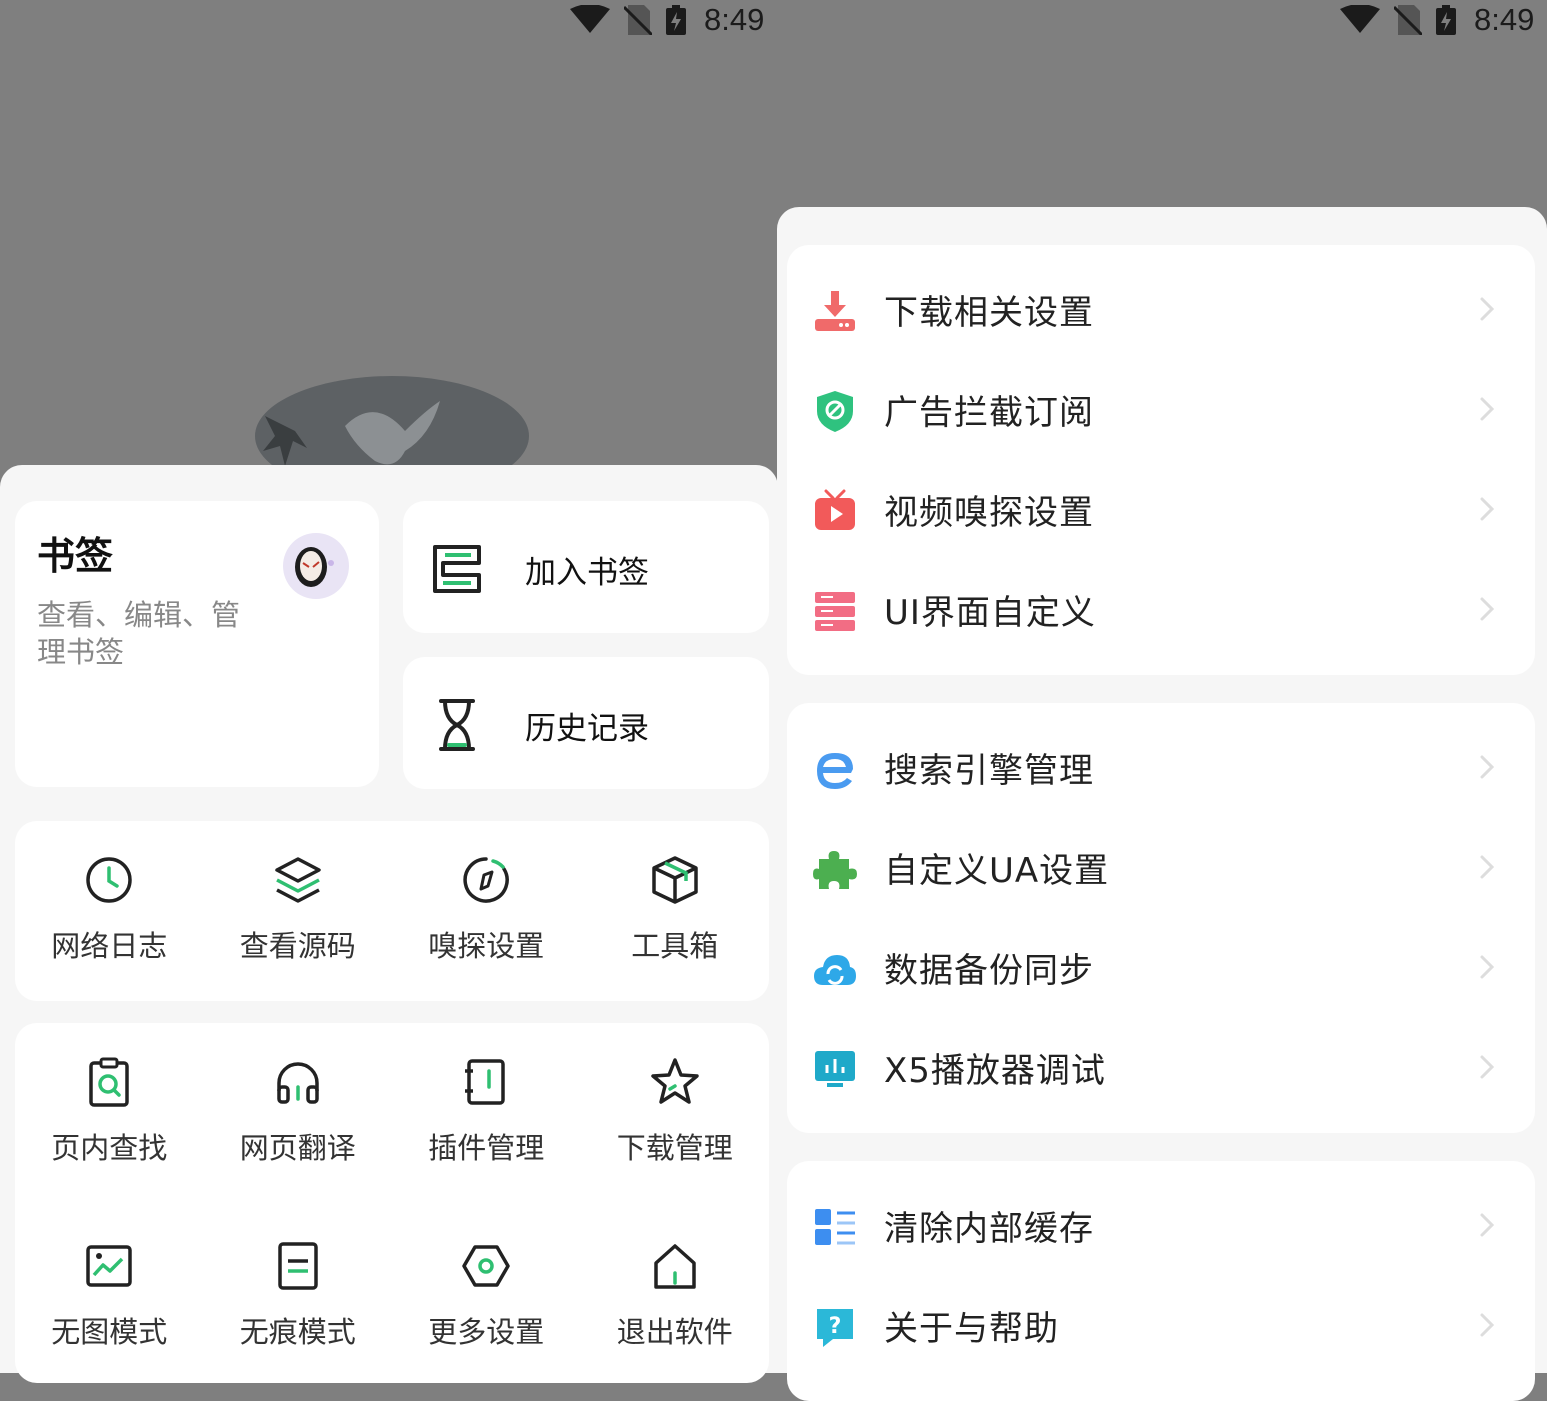 This screenshot has width=1547, height=1401. I want to click on star-icon, so click(675, 1081).